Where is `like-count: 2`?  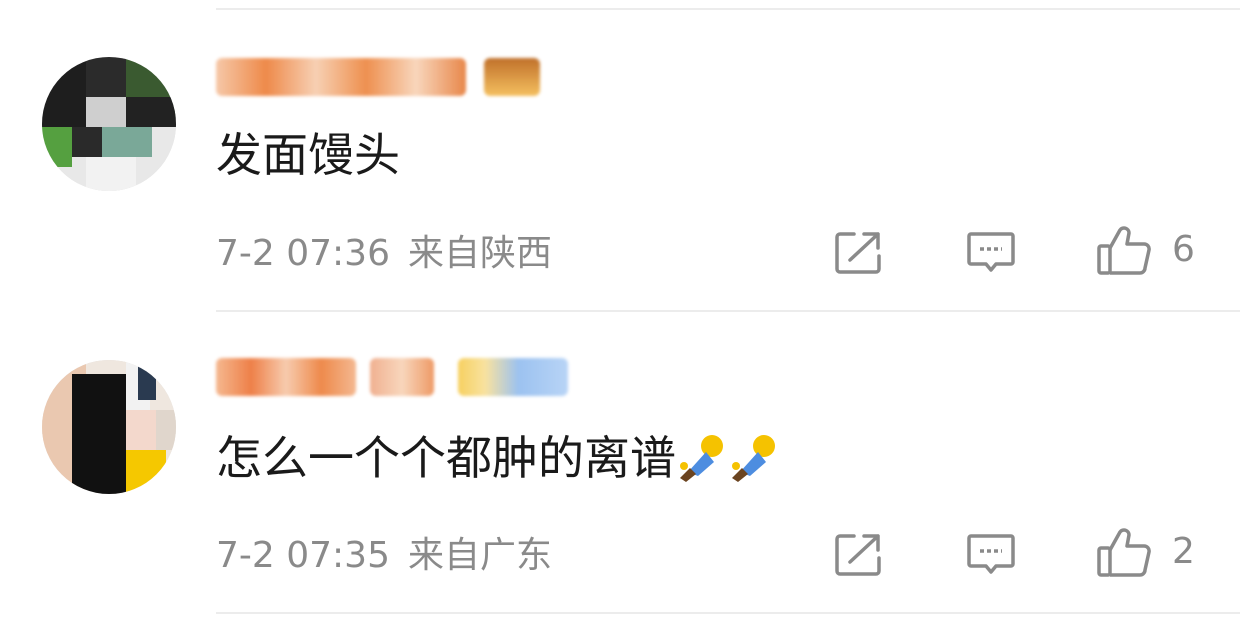 like-count: 2 is located at coordinates (1183, 551).